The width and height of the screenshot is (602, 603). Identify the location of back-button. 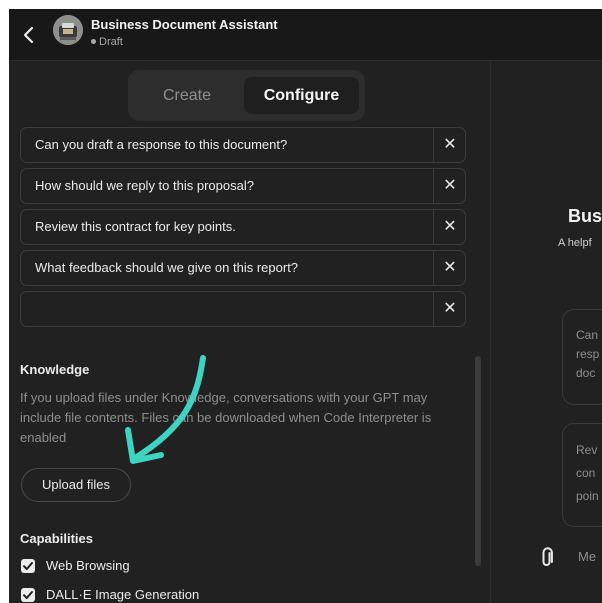
(29, 35).